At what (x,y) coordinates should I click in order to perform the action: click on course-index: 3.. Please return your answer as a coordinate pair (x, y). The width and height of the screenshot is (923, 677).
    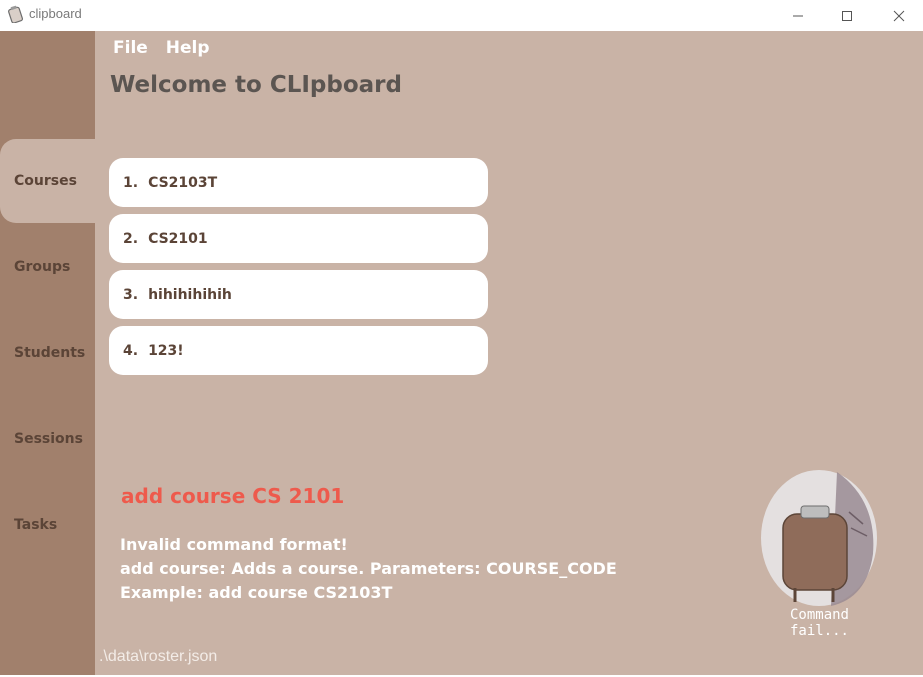
    Looking at the image, I should click on (131, 294).